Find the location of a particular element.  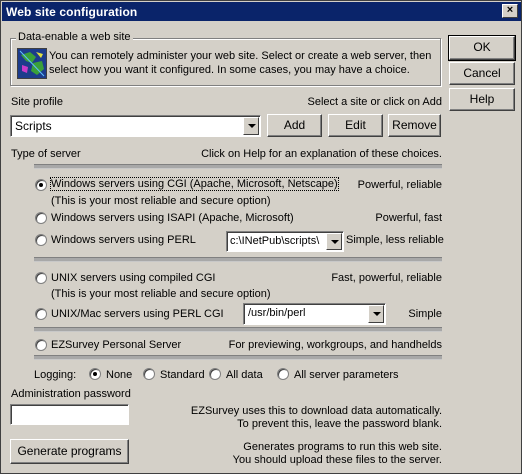

generate-programs-button: Generate programs is located at coordinates (69, 451).